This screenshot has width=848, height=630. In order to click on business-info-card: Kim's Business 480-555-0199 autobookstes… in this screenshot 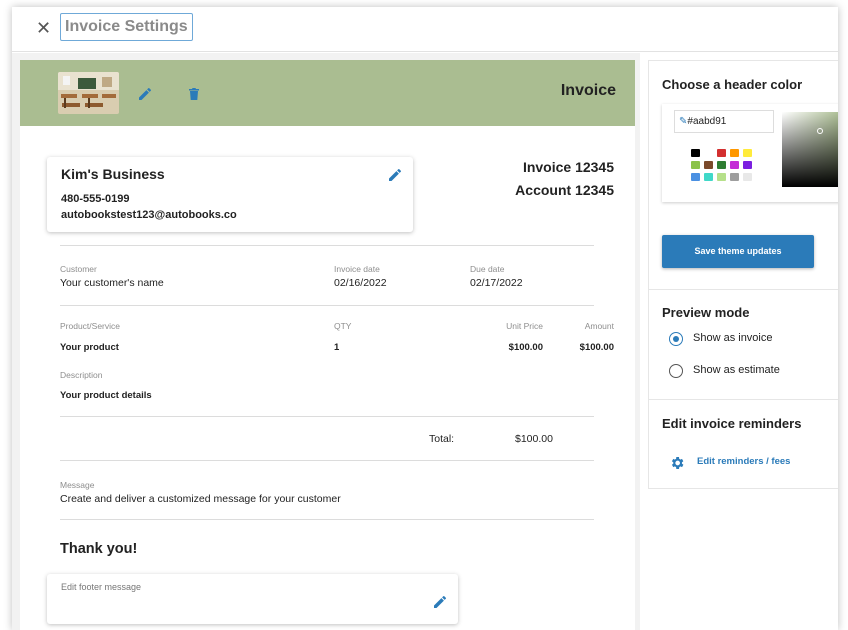, I will do `click(230, 194)`.